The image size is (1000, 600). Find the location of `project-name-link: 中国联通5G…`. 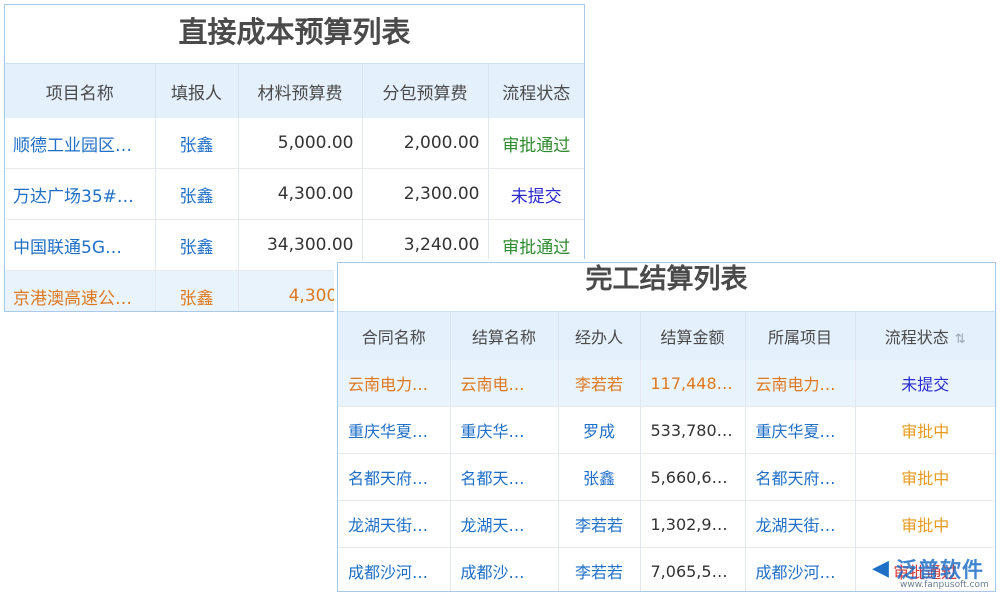

project-name-link: 中国联通5G… is located at coordinates (80, 245).